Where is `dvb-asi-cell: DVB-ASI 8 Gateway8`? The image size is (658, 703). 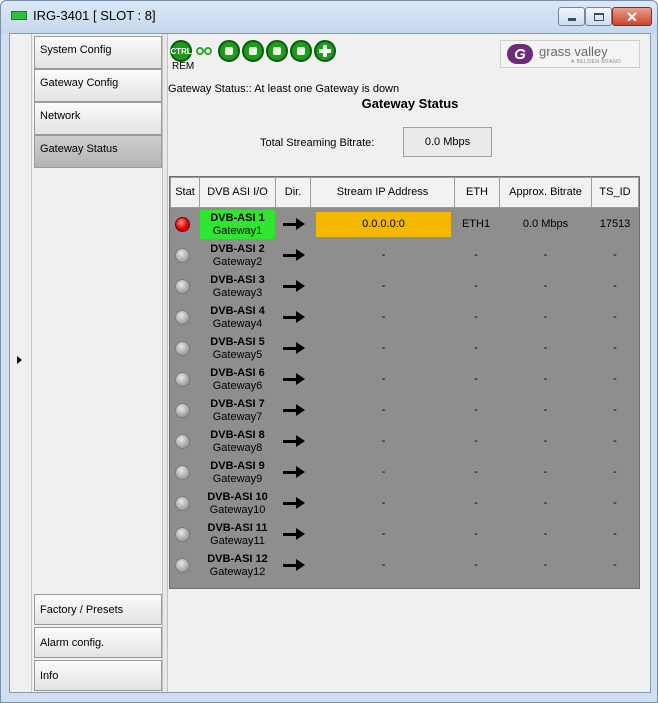
dvb-asi-cell: DVB-ASI 8 Gateway8 is located at coordinates (237, 441).